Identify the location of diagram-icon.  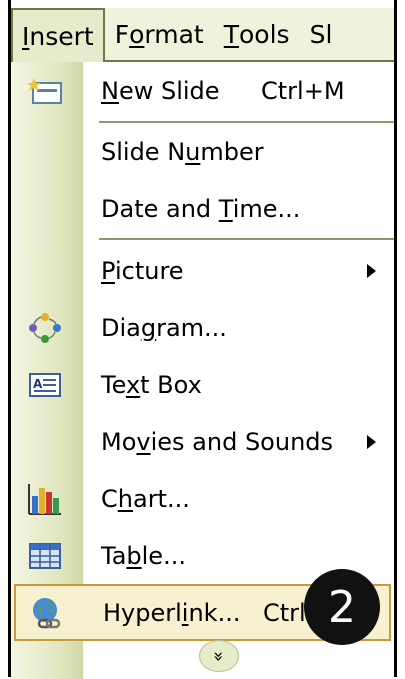
(45, 328).